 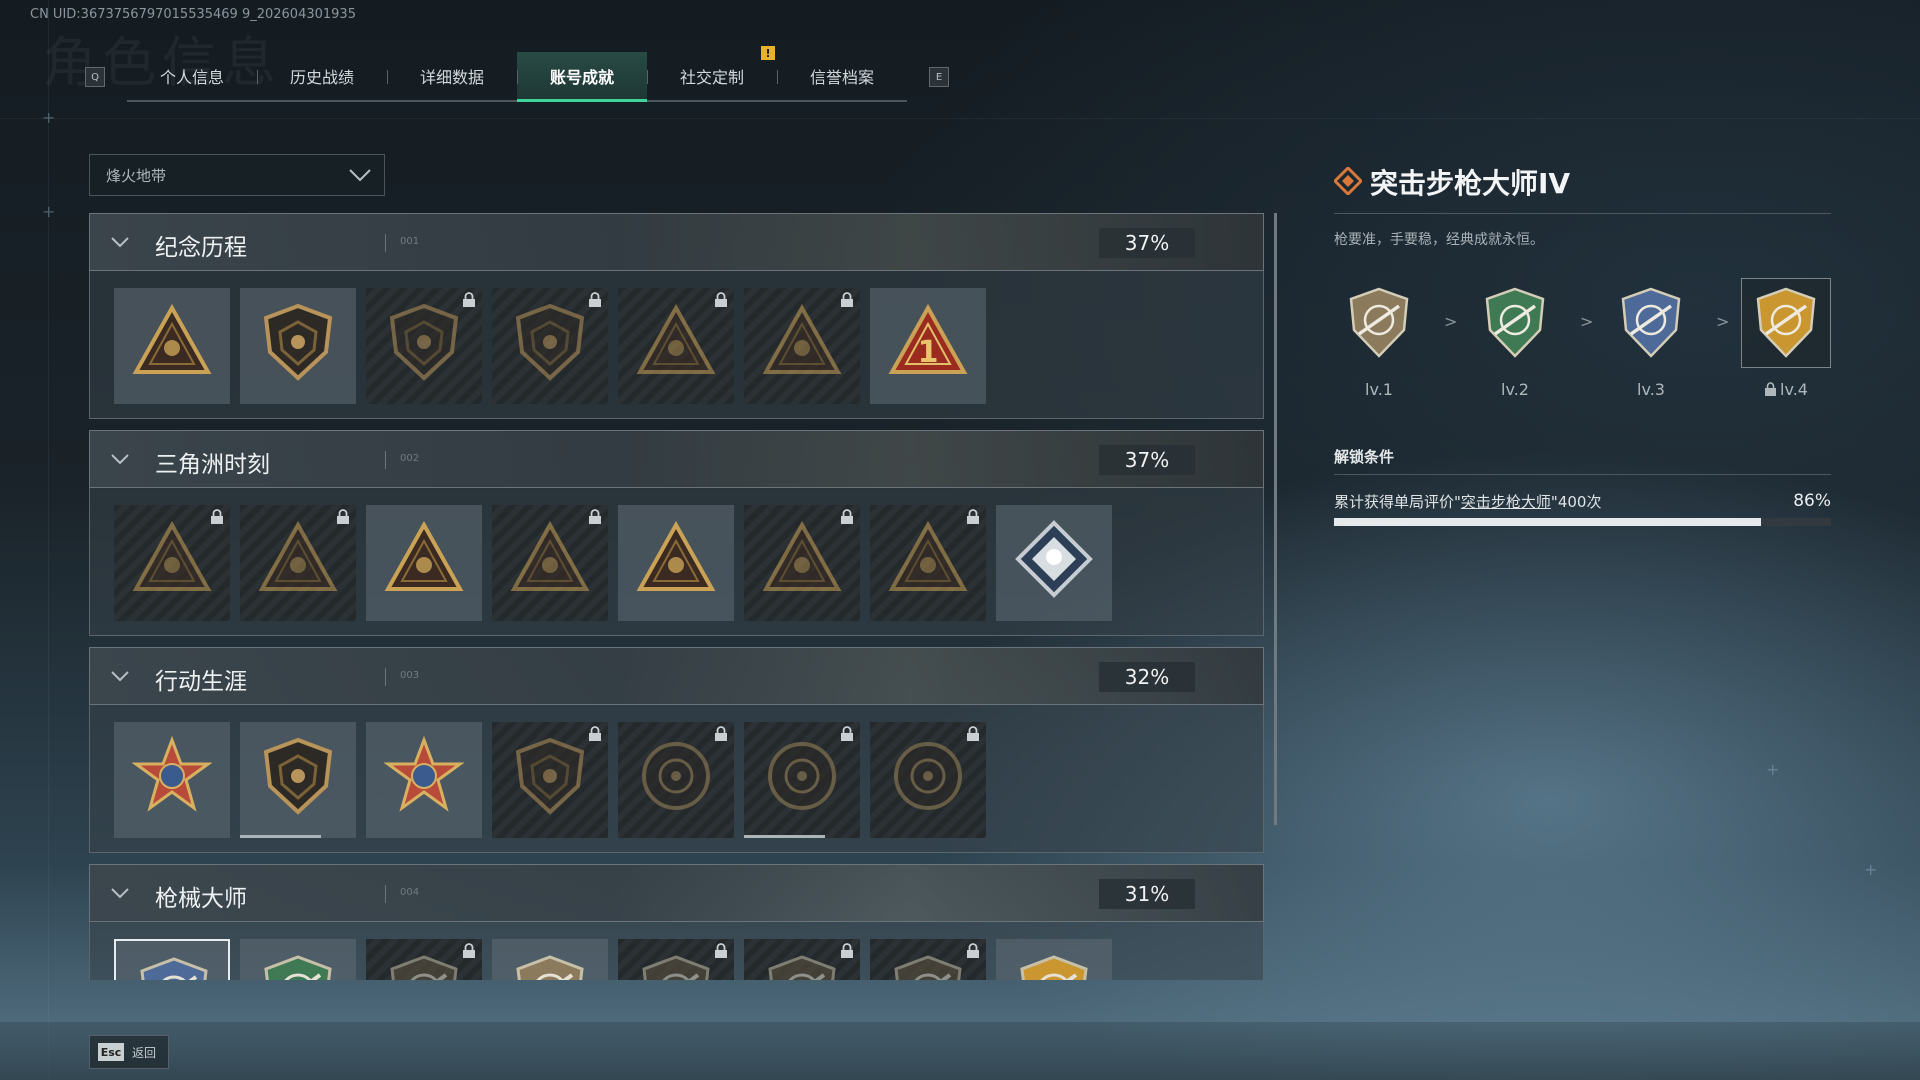 What do you see at coordinates (676, 893) in the screenshot?
I see `section-header: 枪械大师 004 31%` at bounding box center [676, 893].